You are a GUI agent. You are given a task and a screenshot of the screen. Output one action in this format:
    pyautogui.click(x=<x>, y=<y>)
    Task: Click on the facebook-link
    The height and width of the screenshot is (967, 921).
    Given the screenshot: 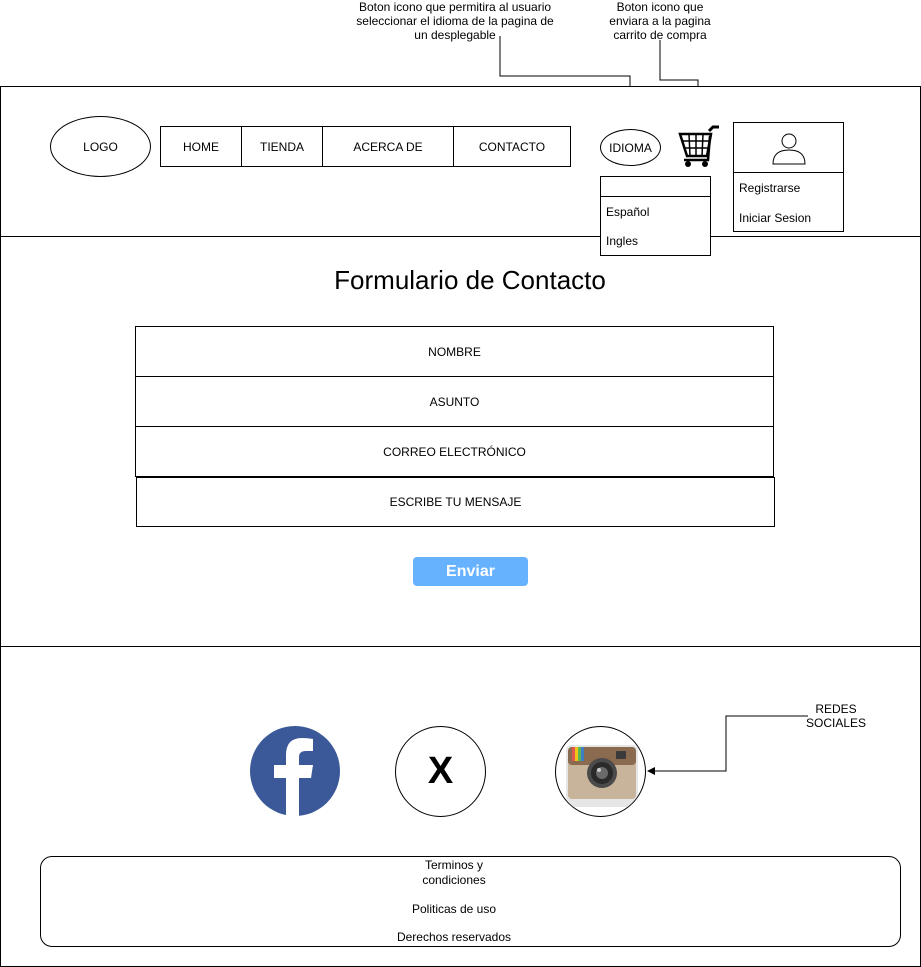 What is the action you would take?
    pyautogui.click(x=295, y=771)
    